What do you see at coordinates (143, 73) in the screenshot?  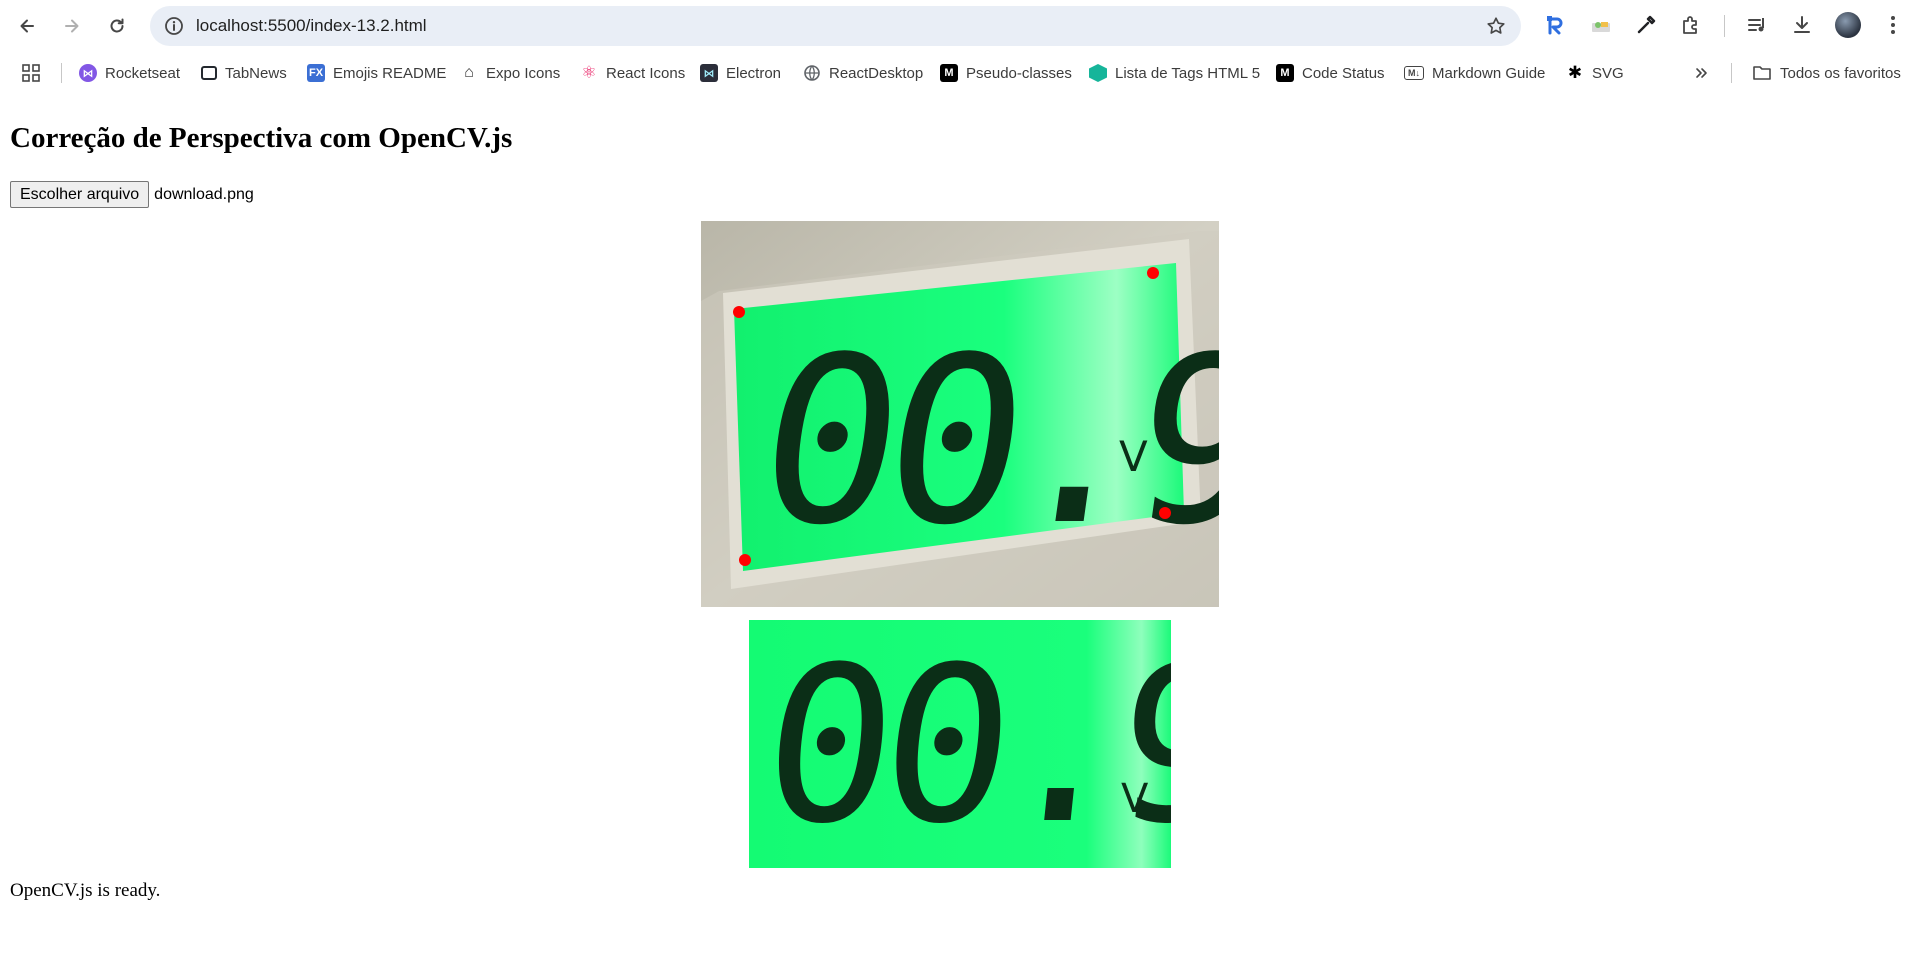 I see `bookmark-label: Rocketseat` at bounding box center [143, 73].